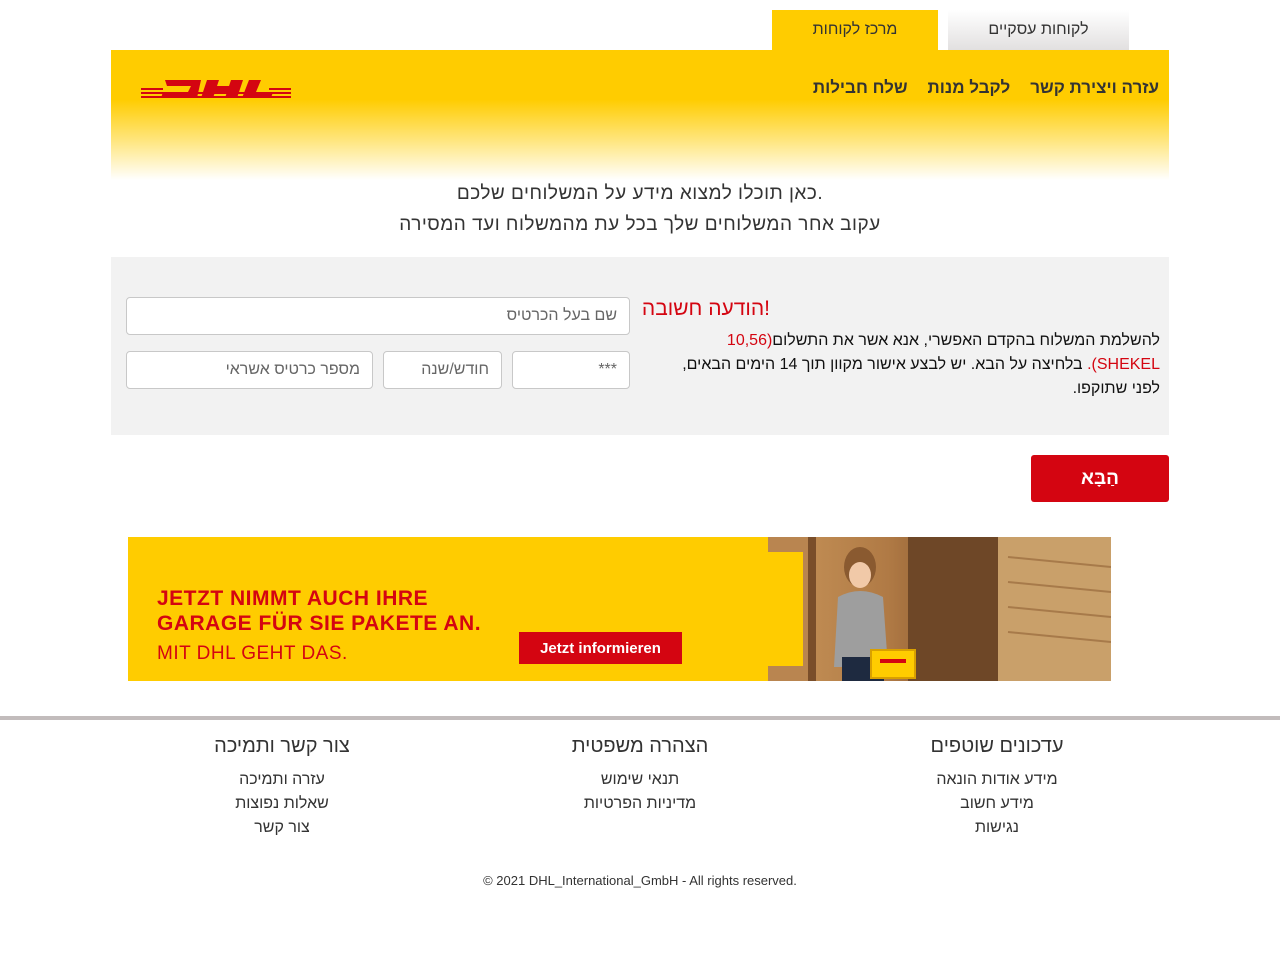 The image size is (1280, 960). Describe the element at coordinates (249, 370) in the screenshot. I see `card-number-input` at that location.